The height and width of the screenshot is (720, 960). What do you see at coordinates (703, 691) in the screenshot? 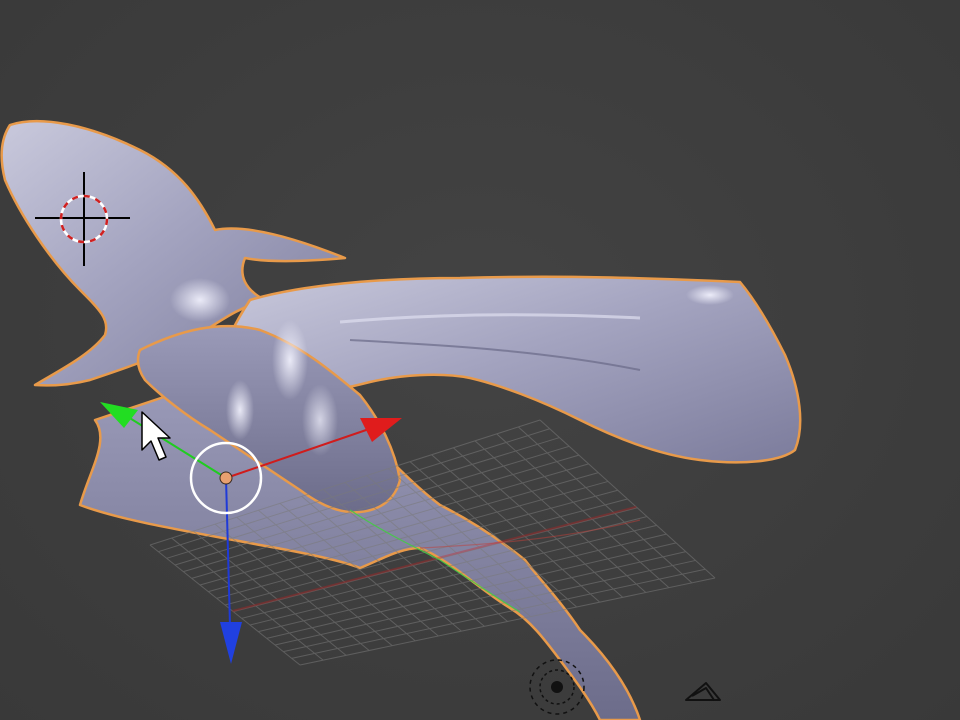
I see `camera-icon` at bounding box center [703, 691].